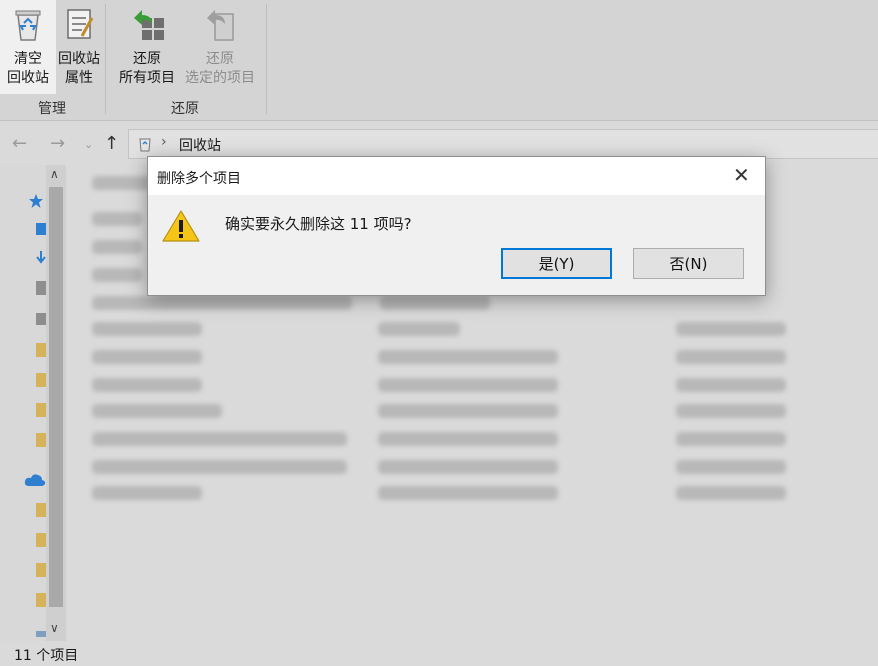 The height and width of the screenshot is (666, 878). Describe the element at coordinates (54, 628) in the screenshot. I see `scroll-down-arrow-icon: ∨` at that location.